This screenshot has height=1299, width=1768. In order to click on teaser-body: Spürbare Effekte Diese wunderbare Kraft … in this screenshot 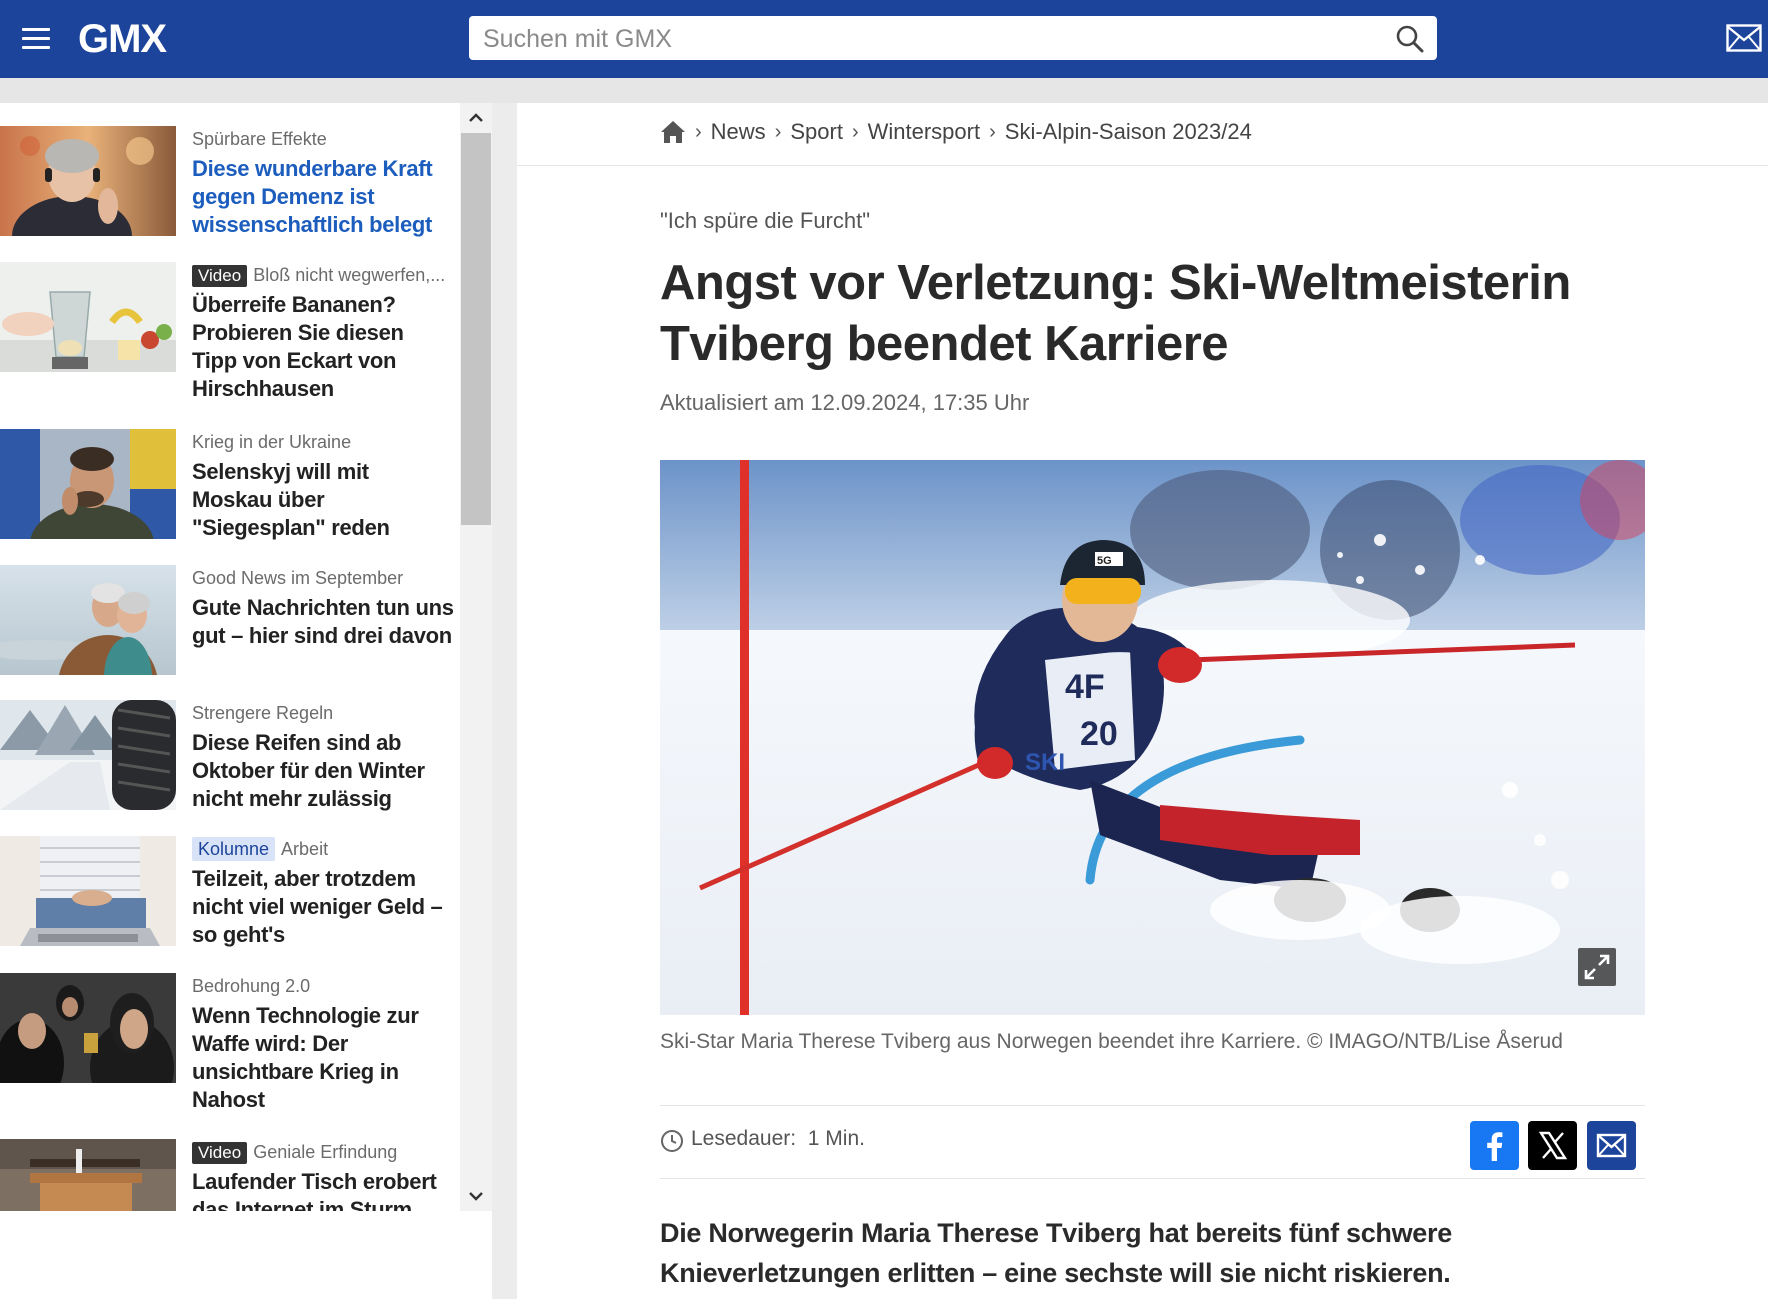, I will do `click(323, 182)`.